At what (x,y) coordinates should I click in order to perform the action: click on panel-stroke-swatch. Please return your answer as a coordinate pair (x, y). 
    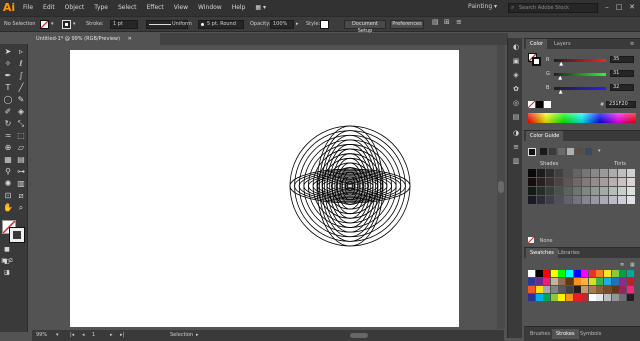
    Looking at the image, I should click on (536, 61).